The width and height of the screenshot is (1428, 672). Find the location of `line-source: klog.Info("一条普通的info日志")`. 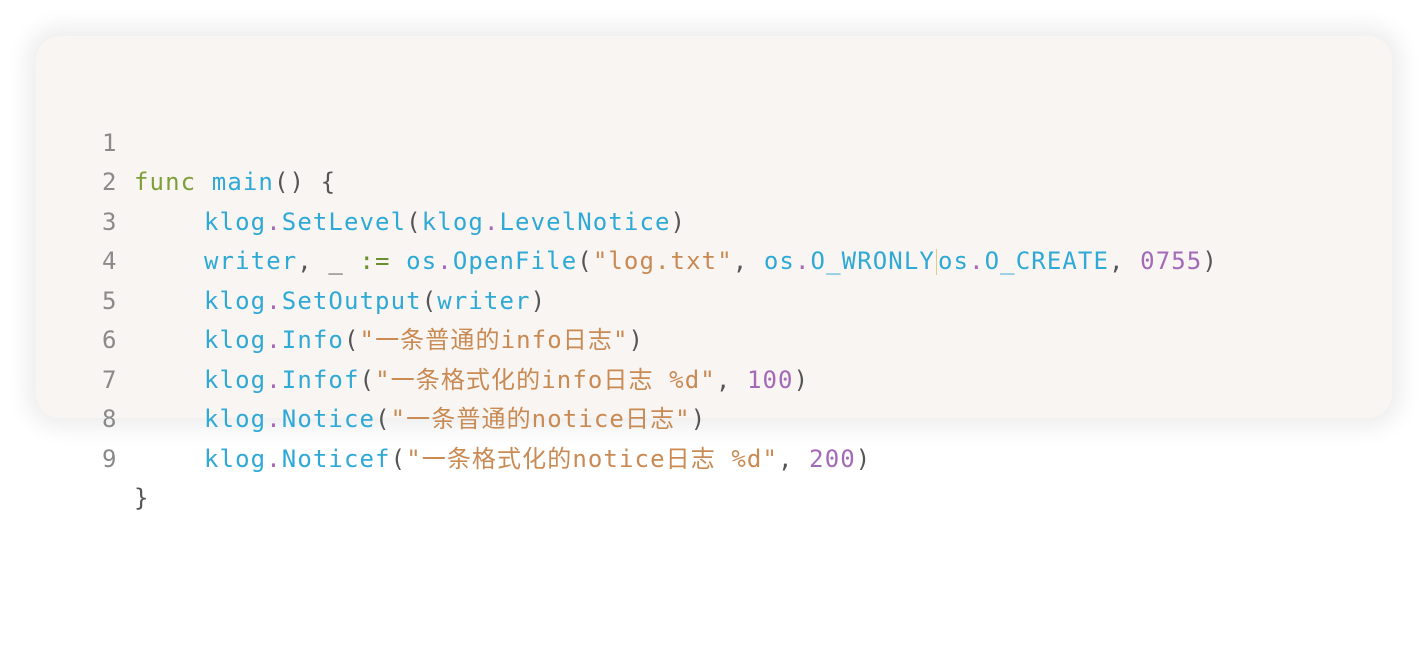

line-source: klog.Info("一条普通的info日志") is located at coordinates (424, 340).